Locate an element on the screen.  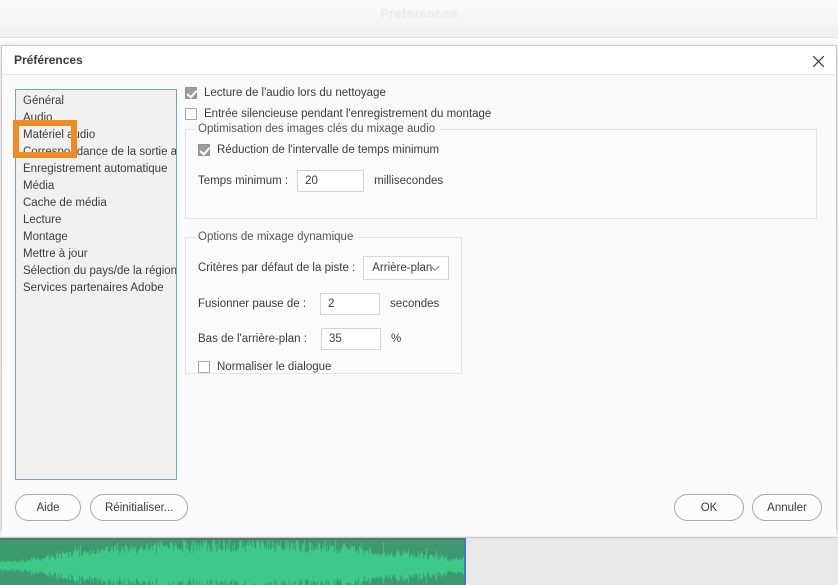
checkbox-row-normalize-dialogue: Normaliser le dialogue is located at coordinates (323, 367).